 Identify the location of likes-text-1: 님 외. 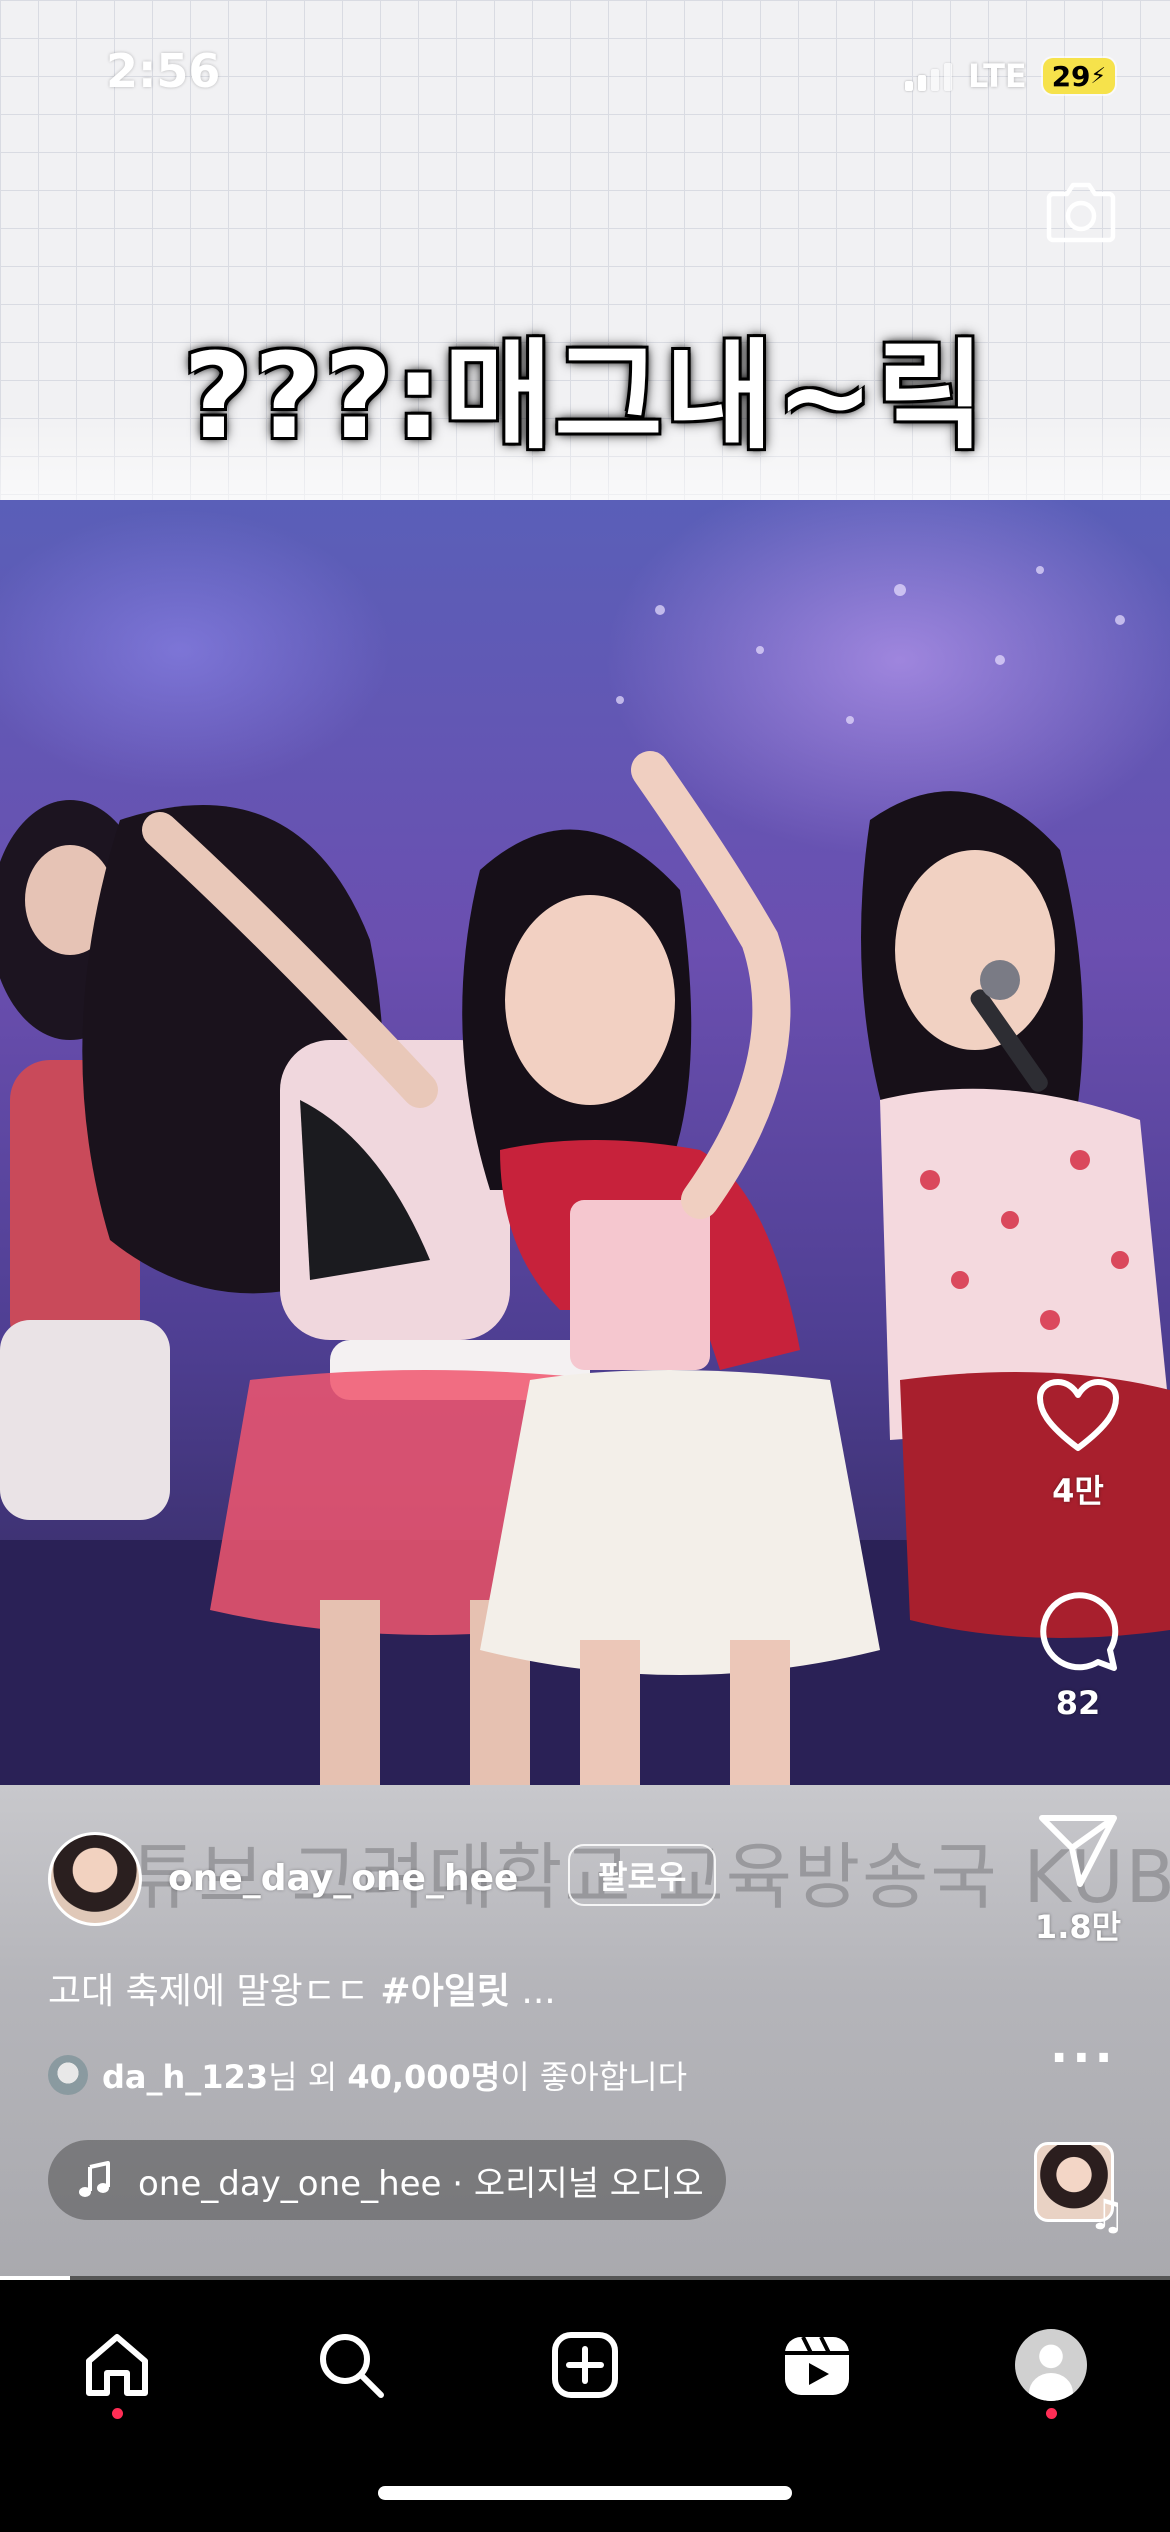
(308, 2077).